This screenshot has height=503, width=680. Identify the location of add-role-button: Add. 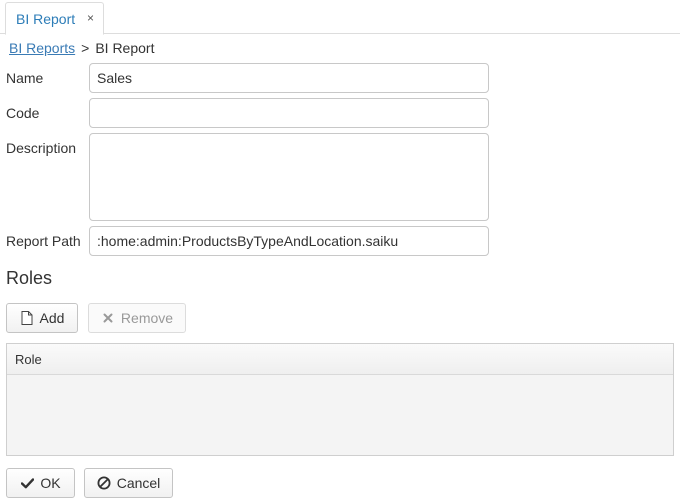
(42, 318).